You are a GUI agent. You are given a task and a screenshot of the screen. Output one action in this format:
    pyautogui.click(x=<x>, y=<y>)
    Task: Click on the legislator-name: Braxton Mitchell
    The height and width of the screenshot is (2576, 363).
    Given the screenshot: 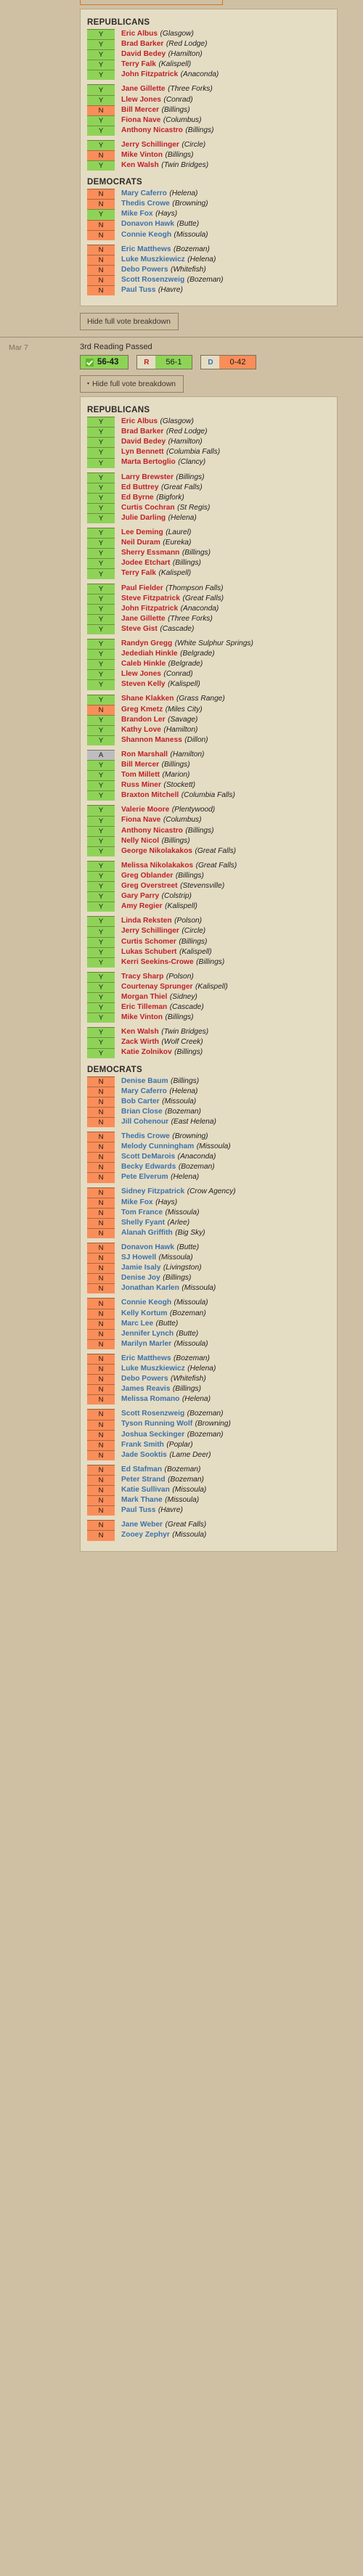 What is the action you would take?
    pyautogui.click(x=150, y=796)
    